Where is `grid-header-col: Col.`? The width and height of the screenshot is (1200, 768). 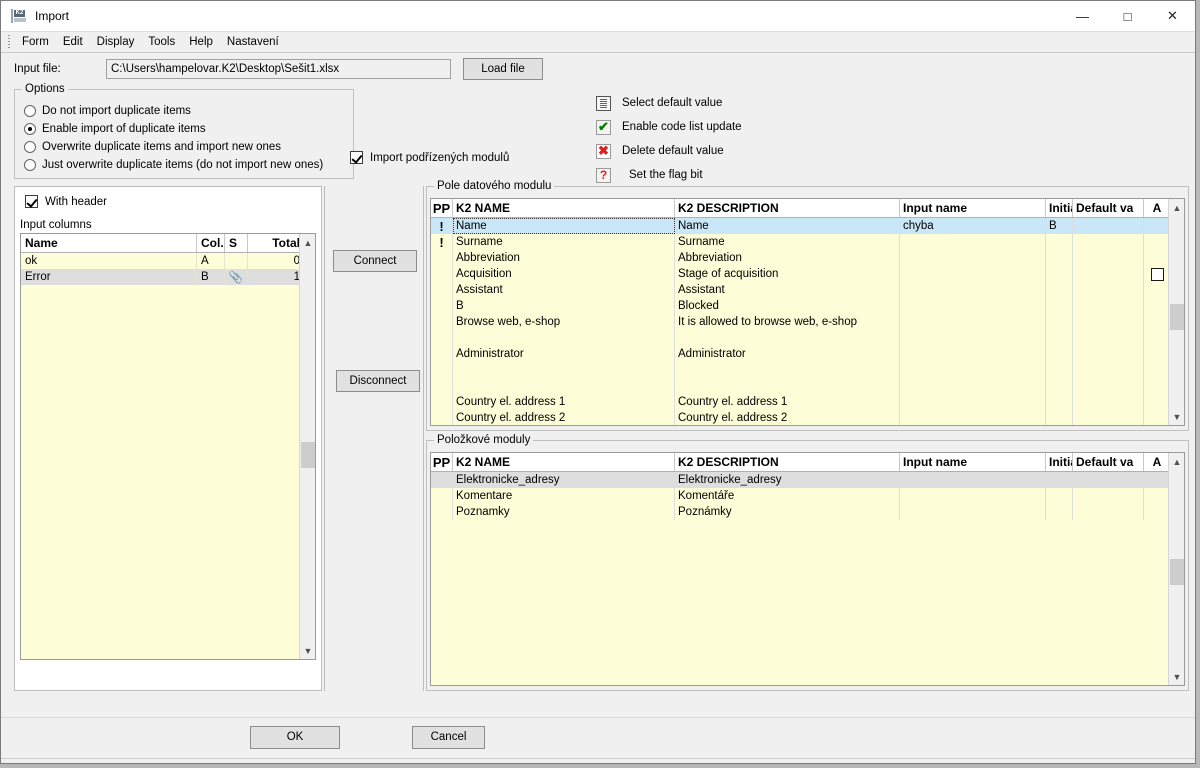 grid-header-col: Col. is located at coordinates (211, 243).